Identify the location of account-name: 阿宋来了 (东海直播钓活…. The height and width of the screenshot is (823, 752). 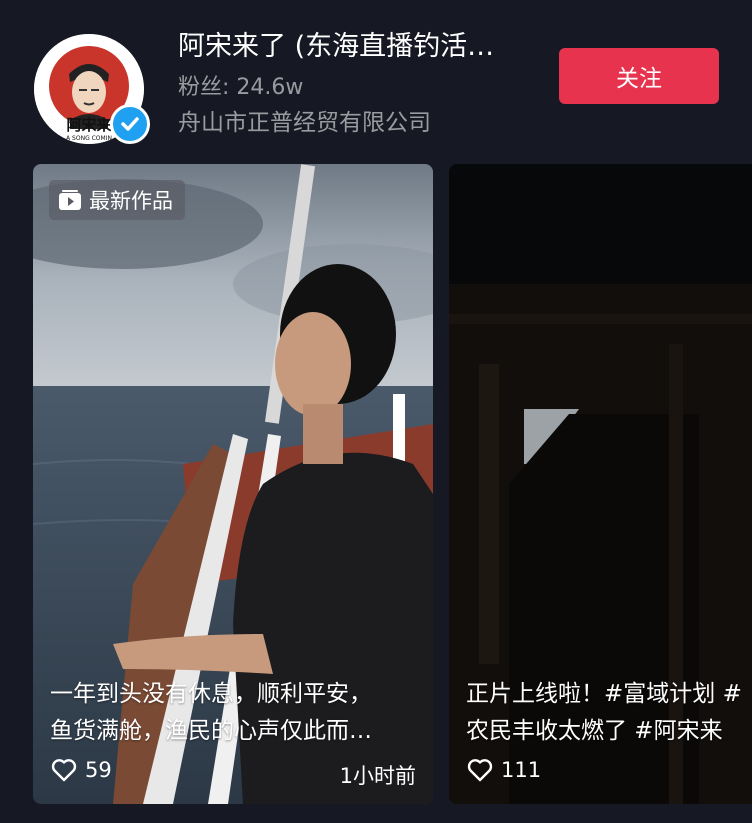
(358, 47).